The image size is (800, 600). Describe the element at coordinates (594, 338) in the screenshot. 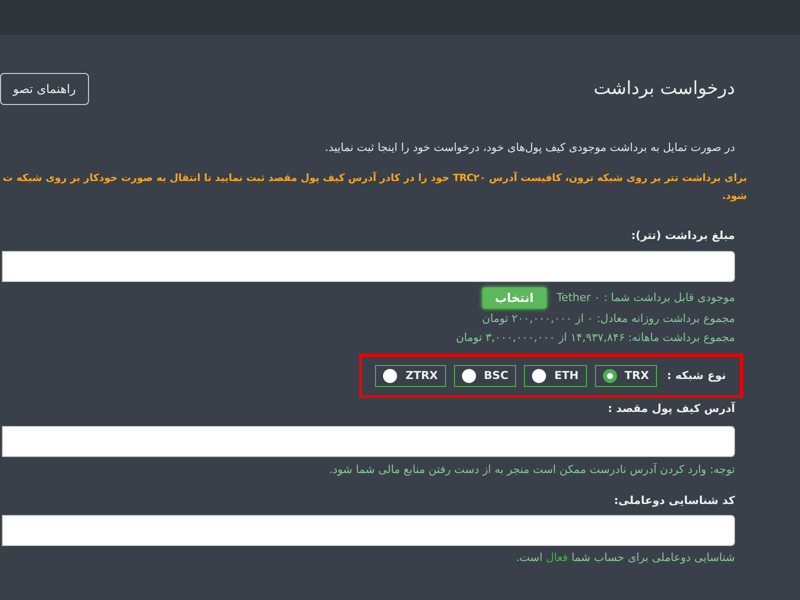

I see `limit-text: مجموع برداشت ماهانه: ۱۴,۹۳۷,۸۴۶ از ۳,۰۰۰,۰۰۰,۰۰۰ تومان` at that location.